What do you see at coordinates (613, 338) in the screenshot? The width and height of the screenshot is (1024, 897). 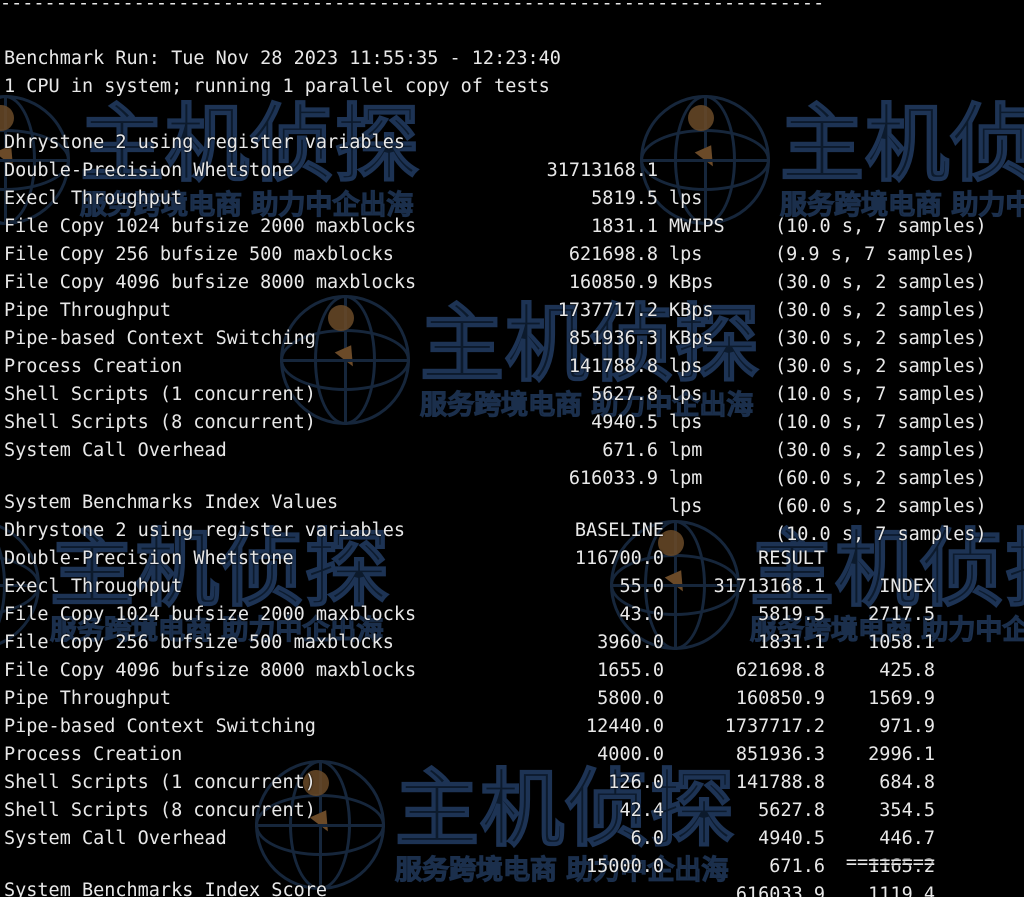 I see `result-value: 851936.3` at bounding box center [613, 338].